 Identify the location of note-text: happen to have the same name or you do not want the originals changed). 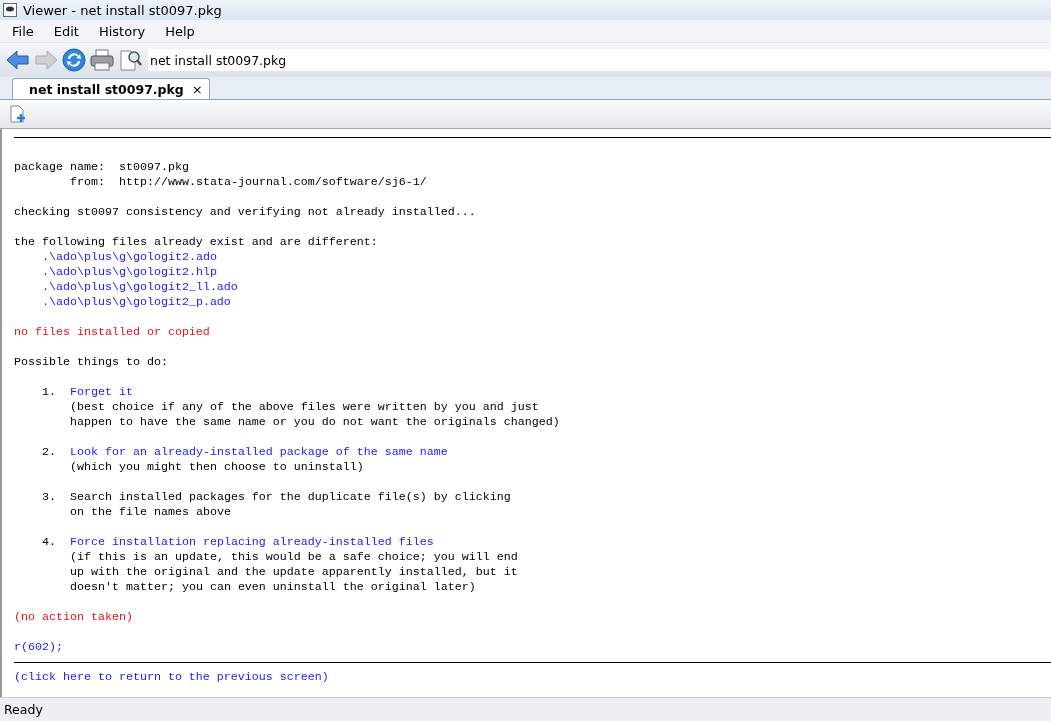
(315, 422).